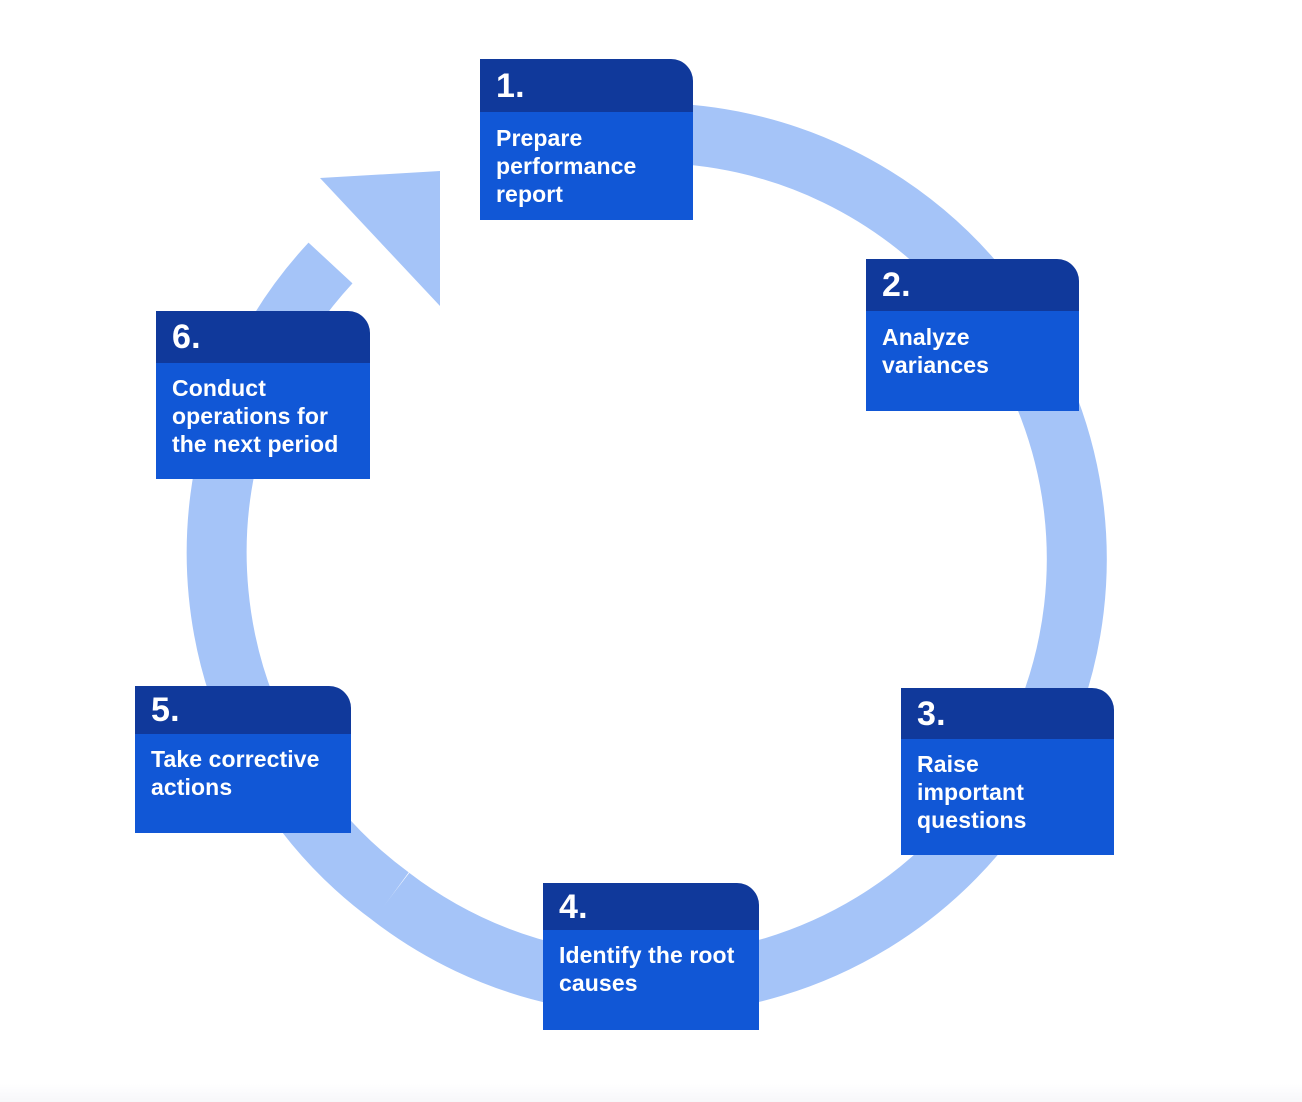 The width and height of the screenshot is (1302, 1102). What do you see at coordinates (243, 710) in the screenshot?
I see `step-card-5-header: 5.` at bounding box center [243, 710].